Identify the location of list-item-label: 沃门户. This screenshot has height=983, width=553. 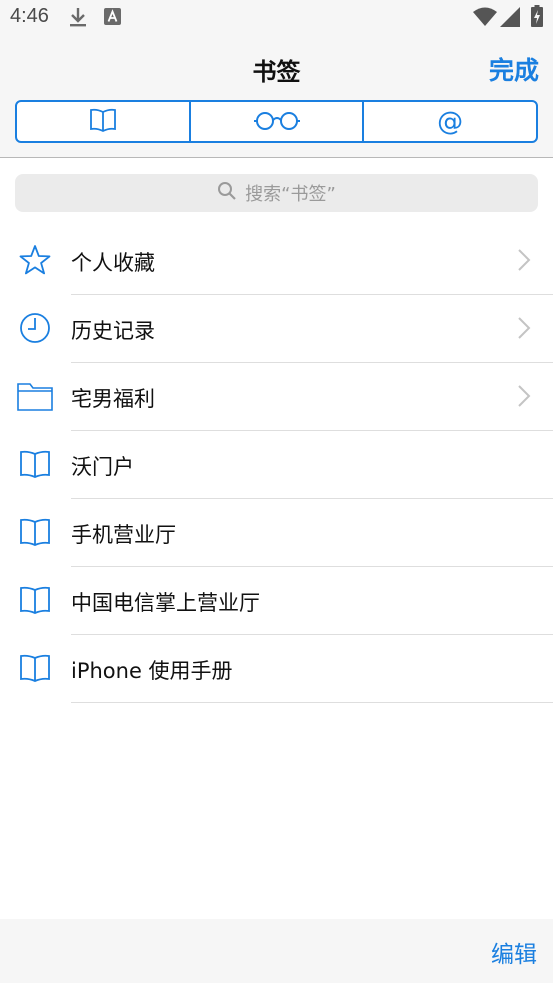
(102, 467).